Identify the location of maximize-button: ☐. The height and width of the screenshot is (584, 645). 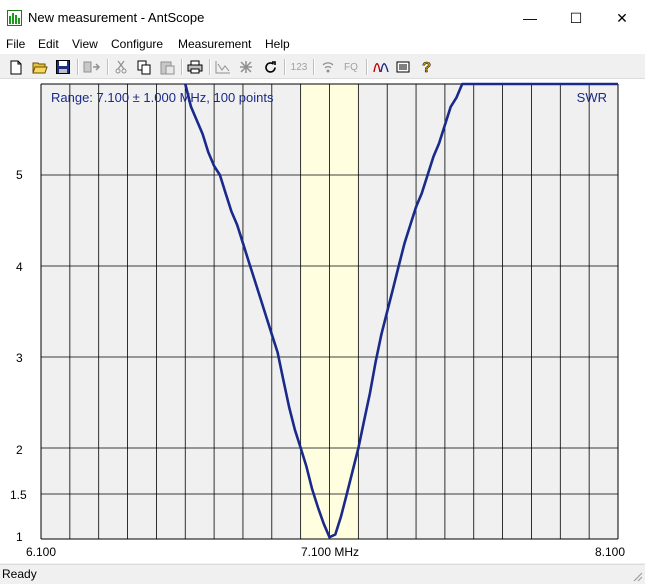
(576, 18).